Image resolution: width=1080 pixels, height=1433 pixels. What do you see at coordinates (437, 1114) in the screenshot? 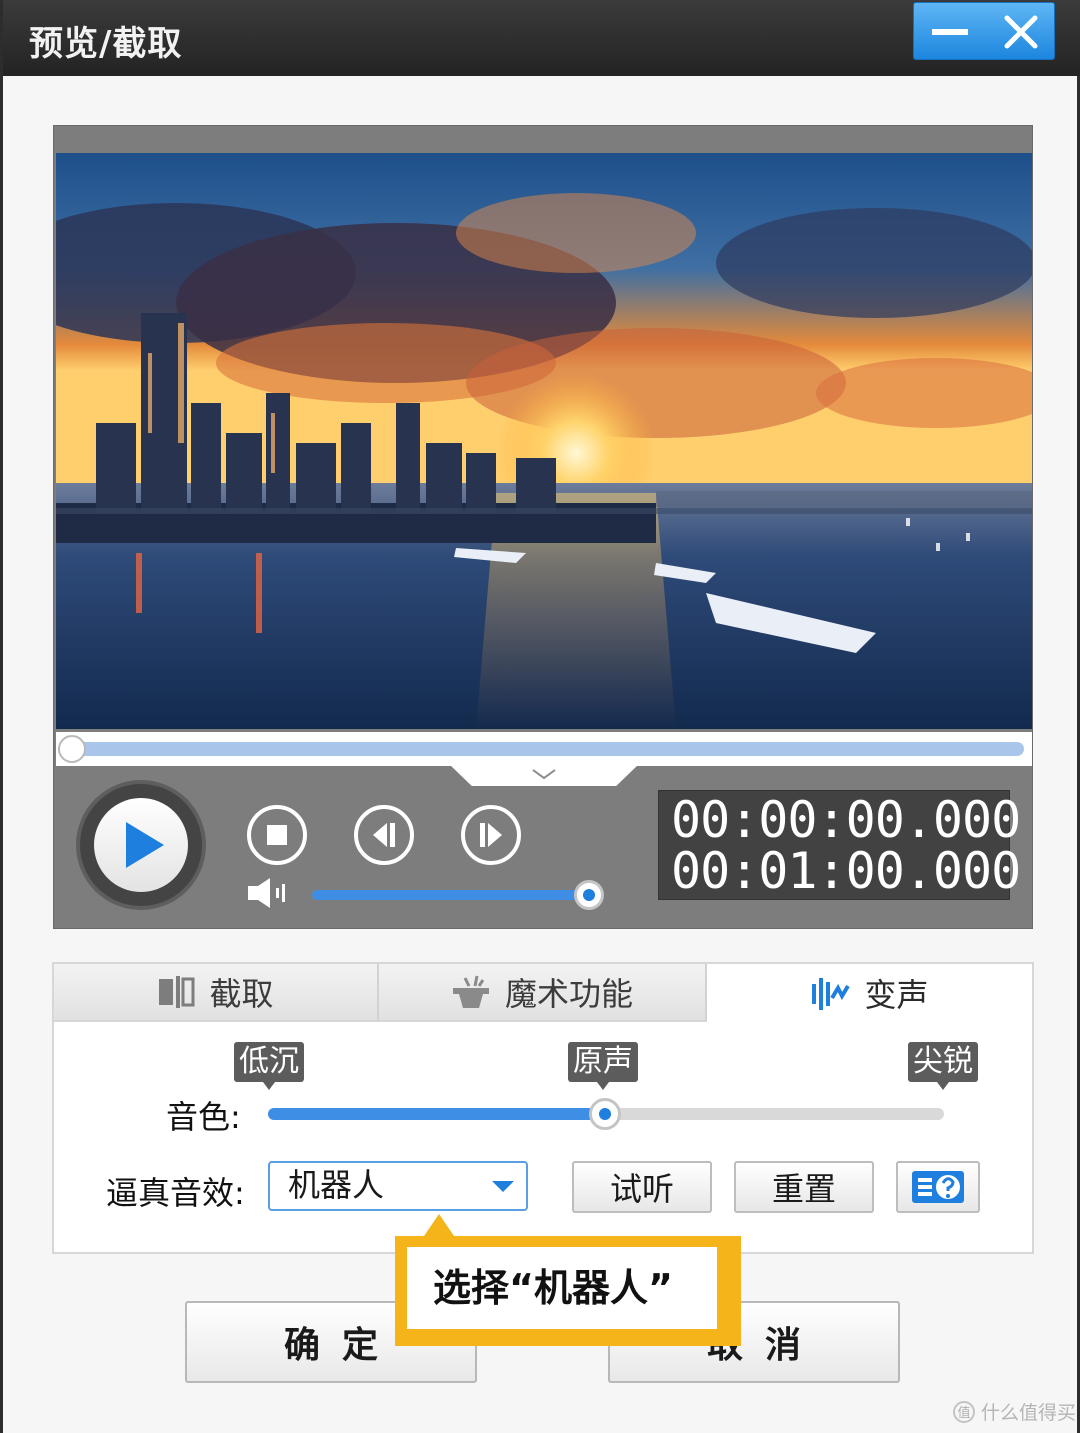
I see `tone-slider-fill` at bounding box center [437, 1114].